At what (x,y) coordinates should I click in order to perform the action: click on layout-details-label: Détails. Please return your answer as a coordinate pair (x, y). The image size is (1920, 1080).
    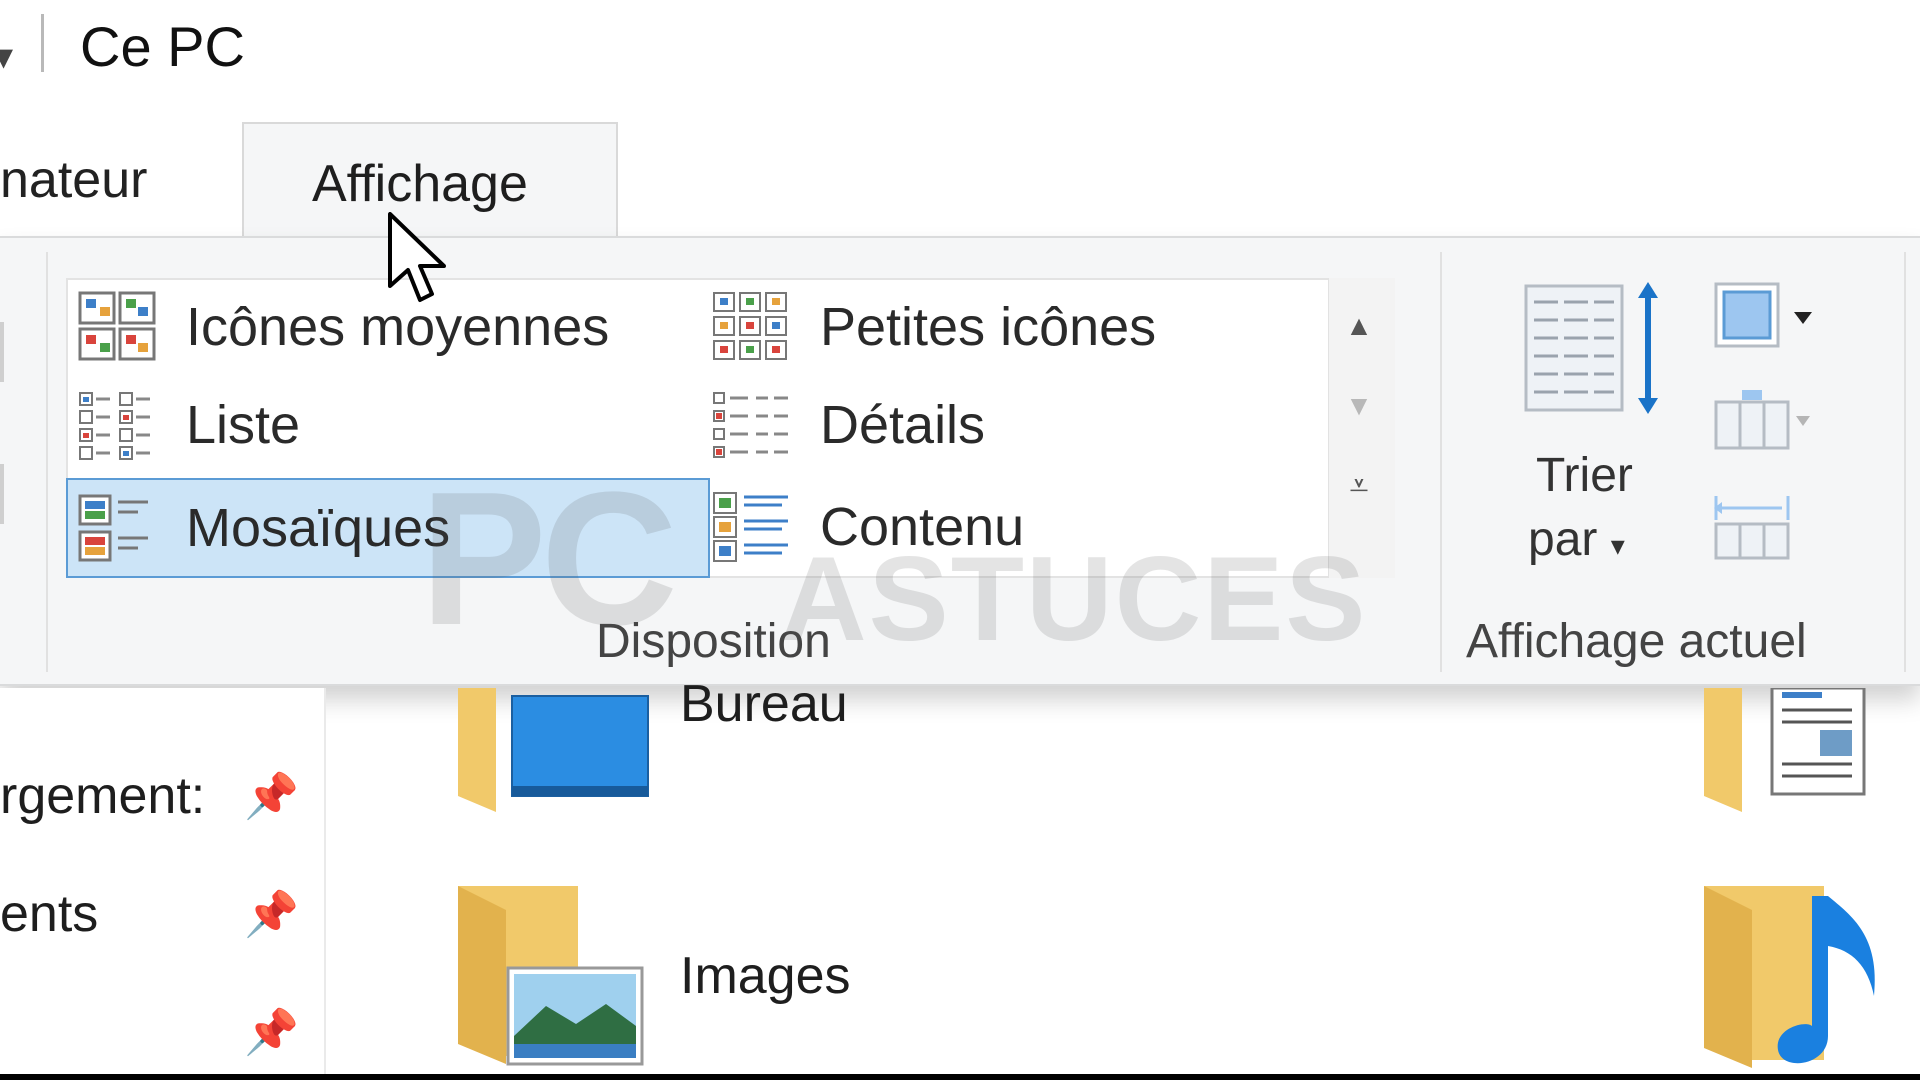
    Looking at the image, I should click on (903, 425).